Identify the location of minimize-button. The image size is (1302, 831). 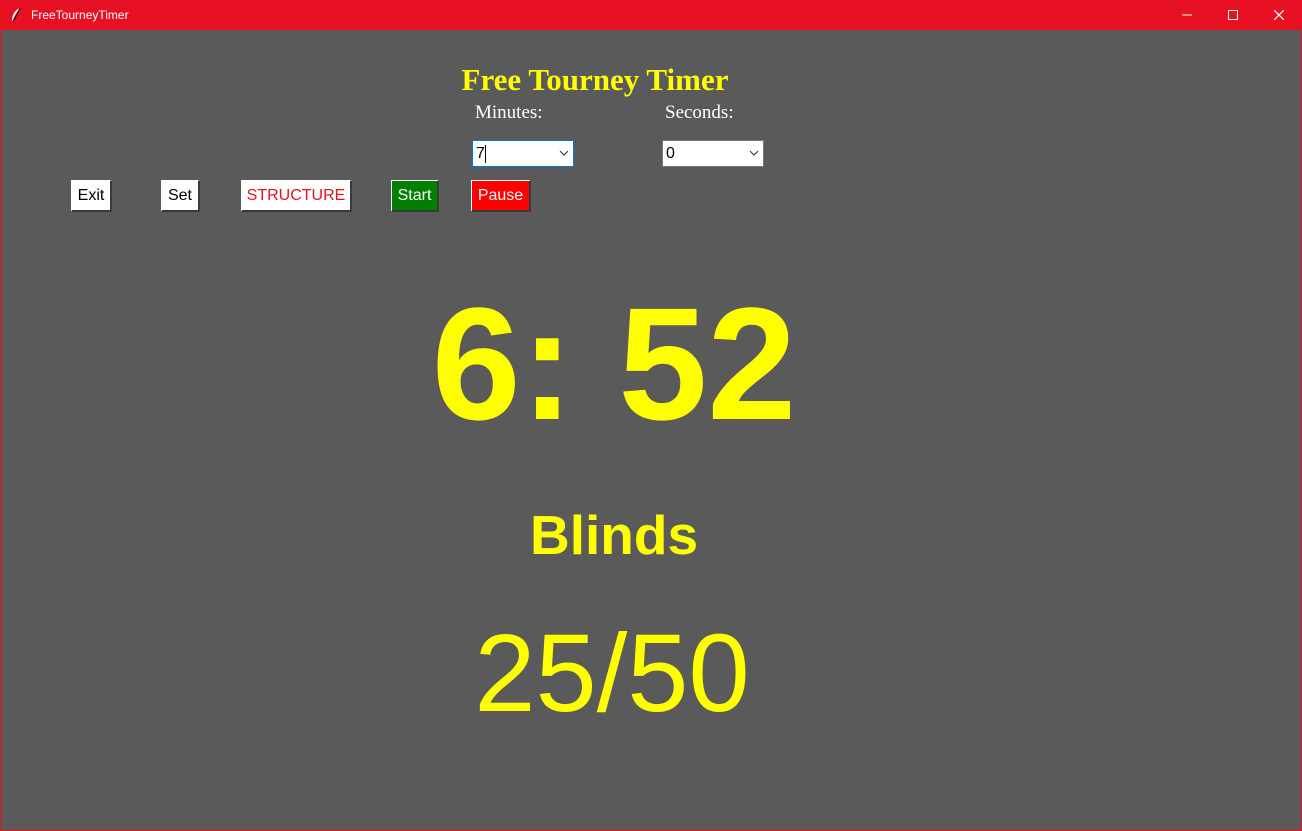
(1187, 15).